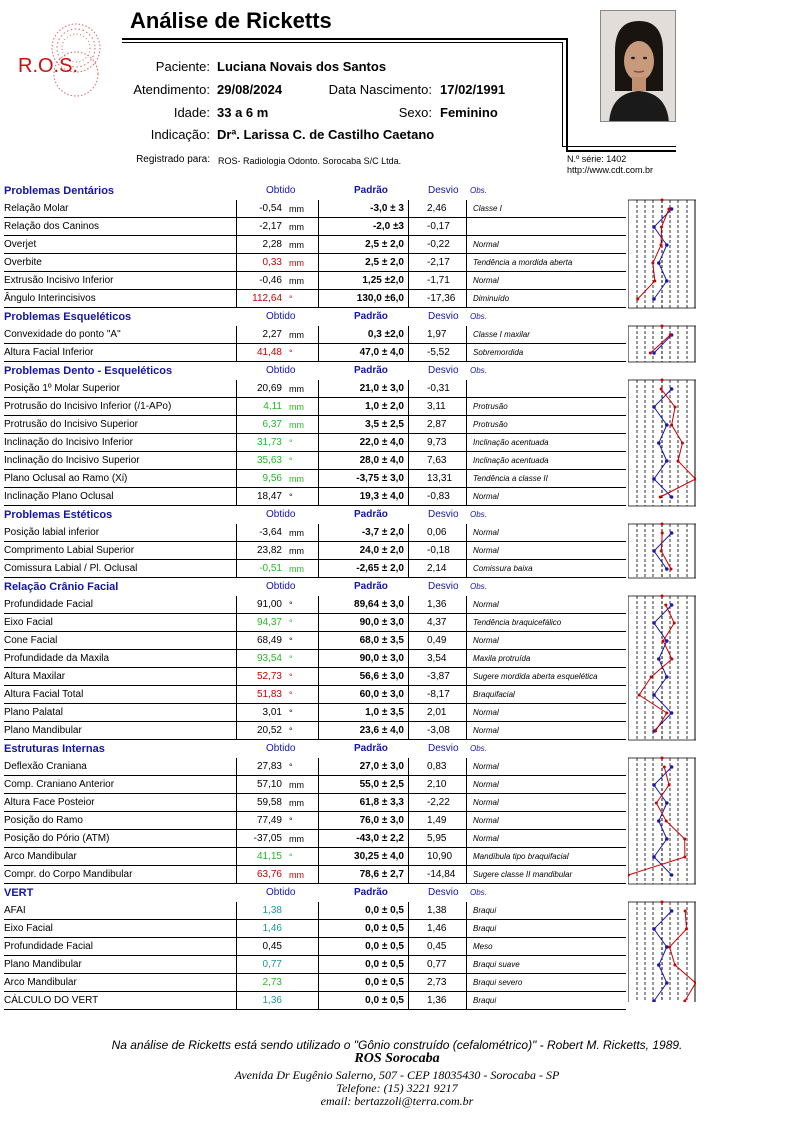 This screenshot has height=1123, width=794. Describe the element at coordinates (269, 694) in the screenshot. I see `obtido-value: 51,83` at that location.